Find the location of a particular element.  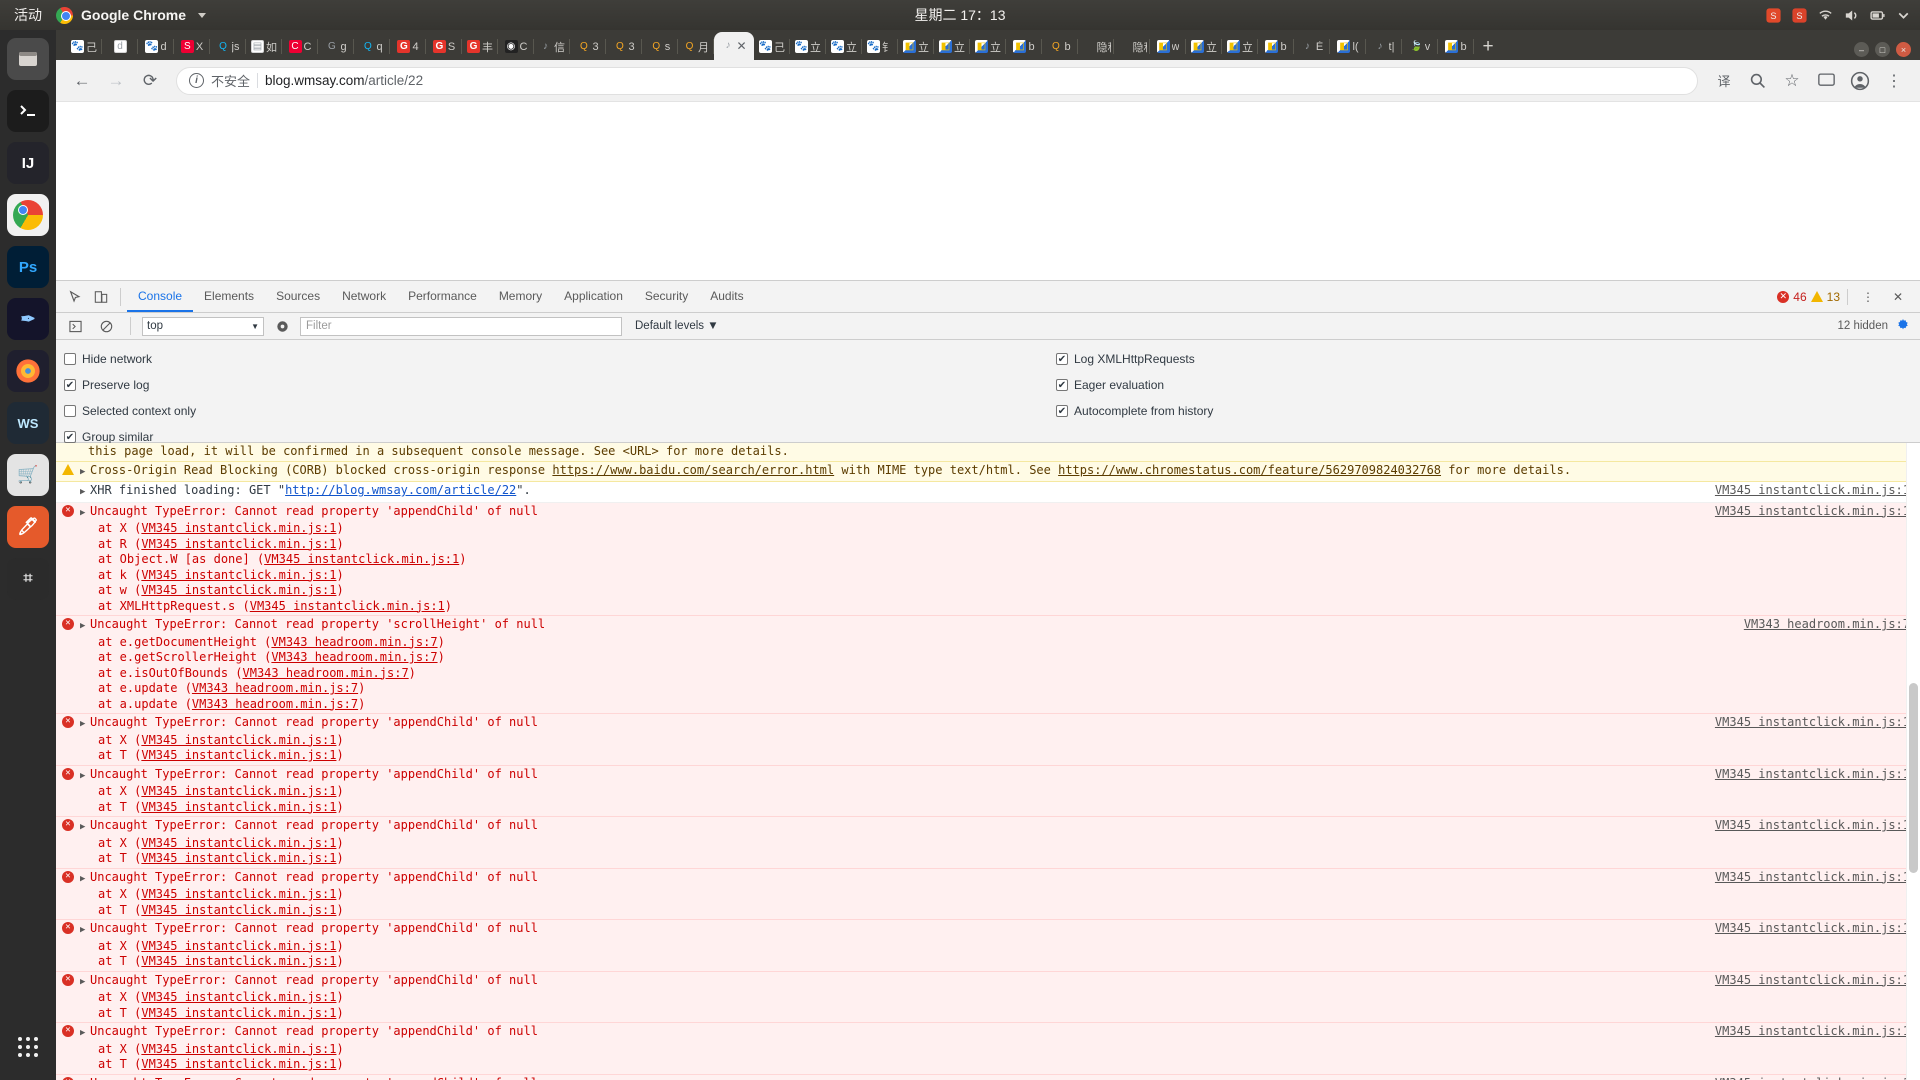

chrome-menu-button: ⋮ is located at coordinates (1894, 81).